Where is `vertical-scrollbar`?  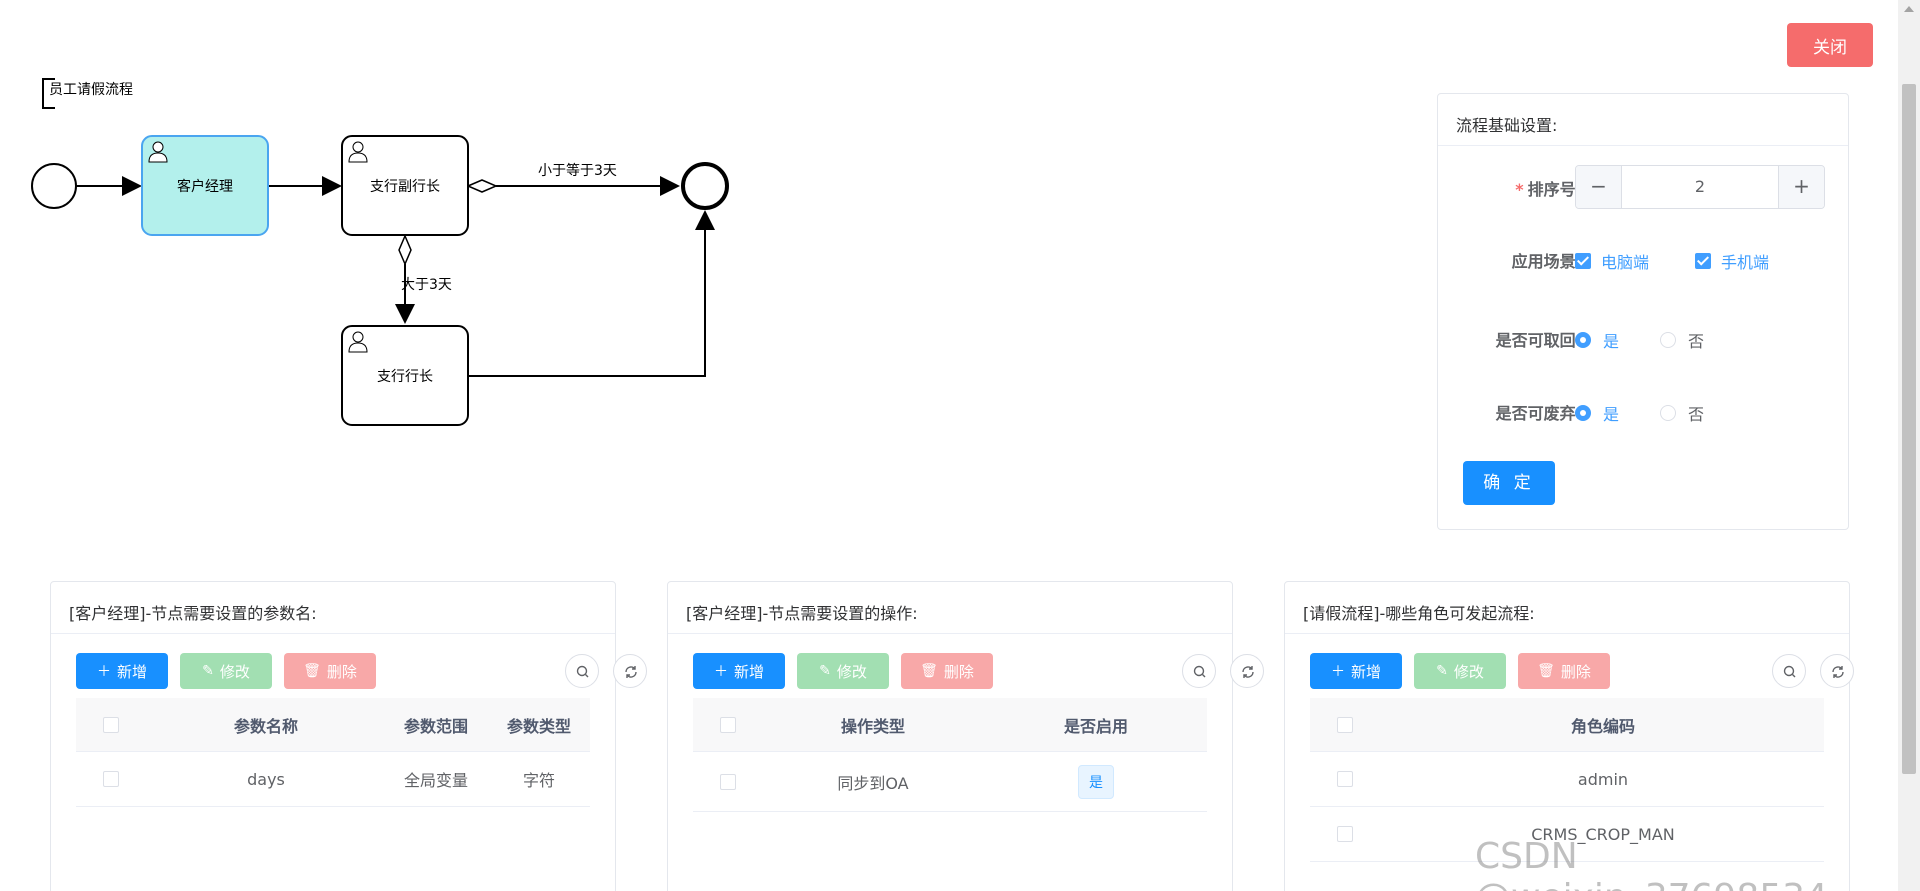
vertical-scrollbar is located at coordinates (1909, 445).